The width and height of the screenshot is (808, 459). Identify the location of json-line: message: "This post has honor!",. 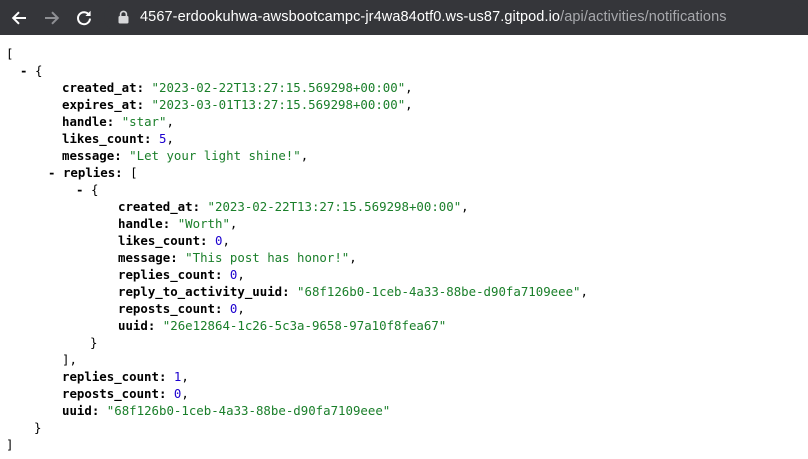
(237, 257).